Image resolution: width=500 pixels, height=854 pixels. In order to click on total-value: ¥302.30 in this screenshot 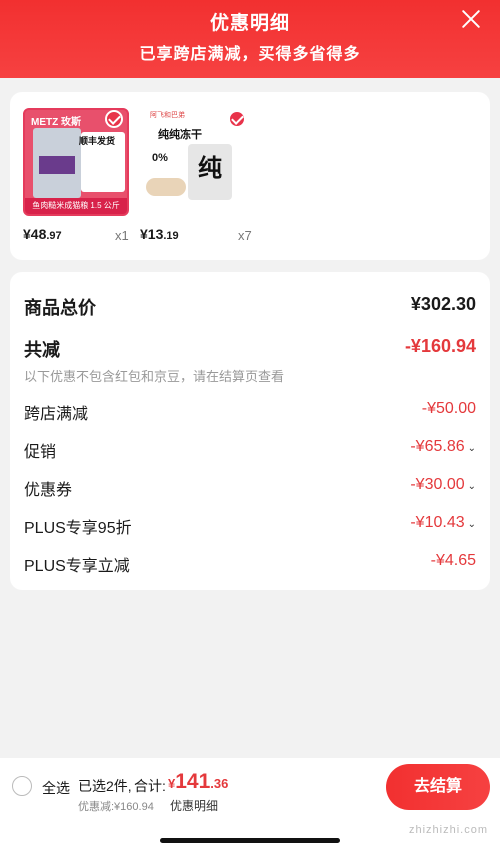, I will do `click(443, 304)`.